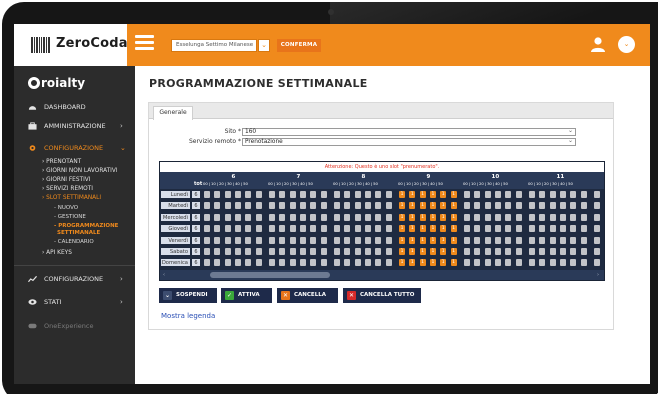 The width and height of the screenshot is (658, 394). Describe the element at coordinates (74, 107) in the screenshot. I see `sidebar-item-dashboard: DASHBOARD` at that location.